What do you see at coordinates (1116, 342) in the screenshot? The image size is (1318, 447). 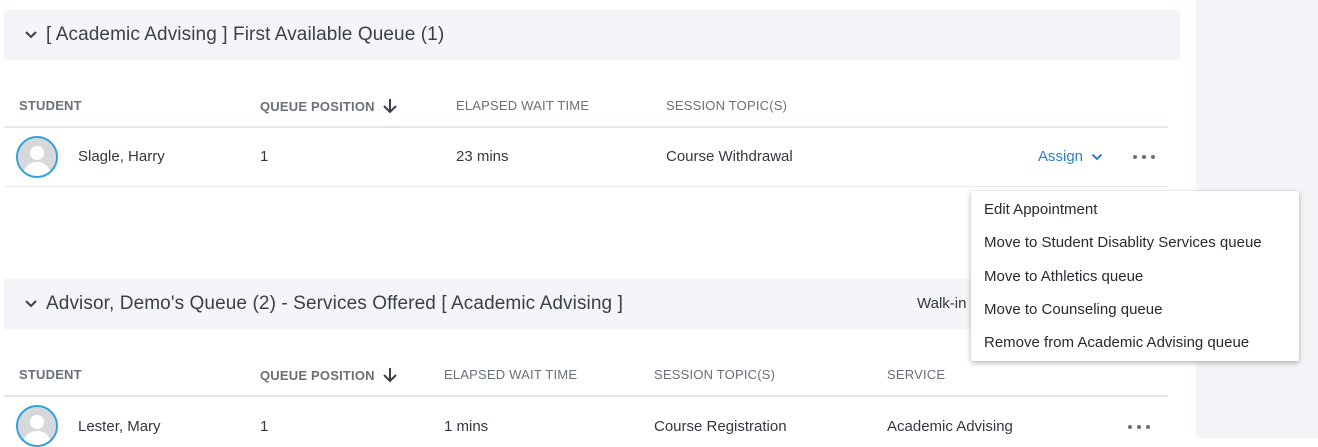 I see `menu-item-remove-from-academic-advising: Remove from Academic Advising queue` at bounding box center [1116, 342].